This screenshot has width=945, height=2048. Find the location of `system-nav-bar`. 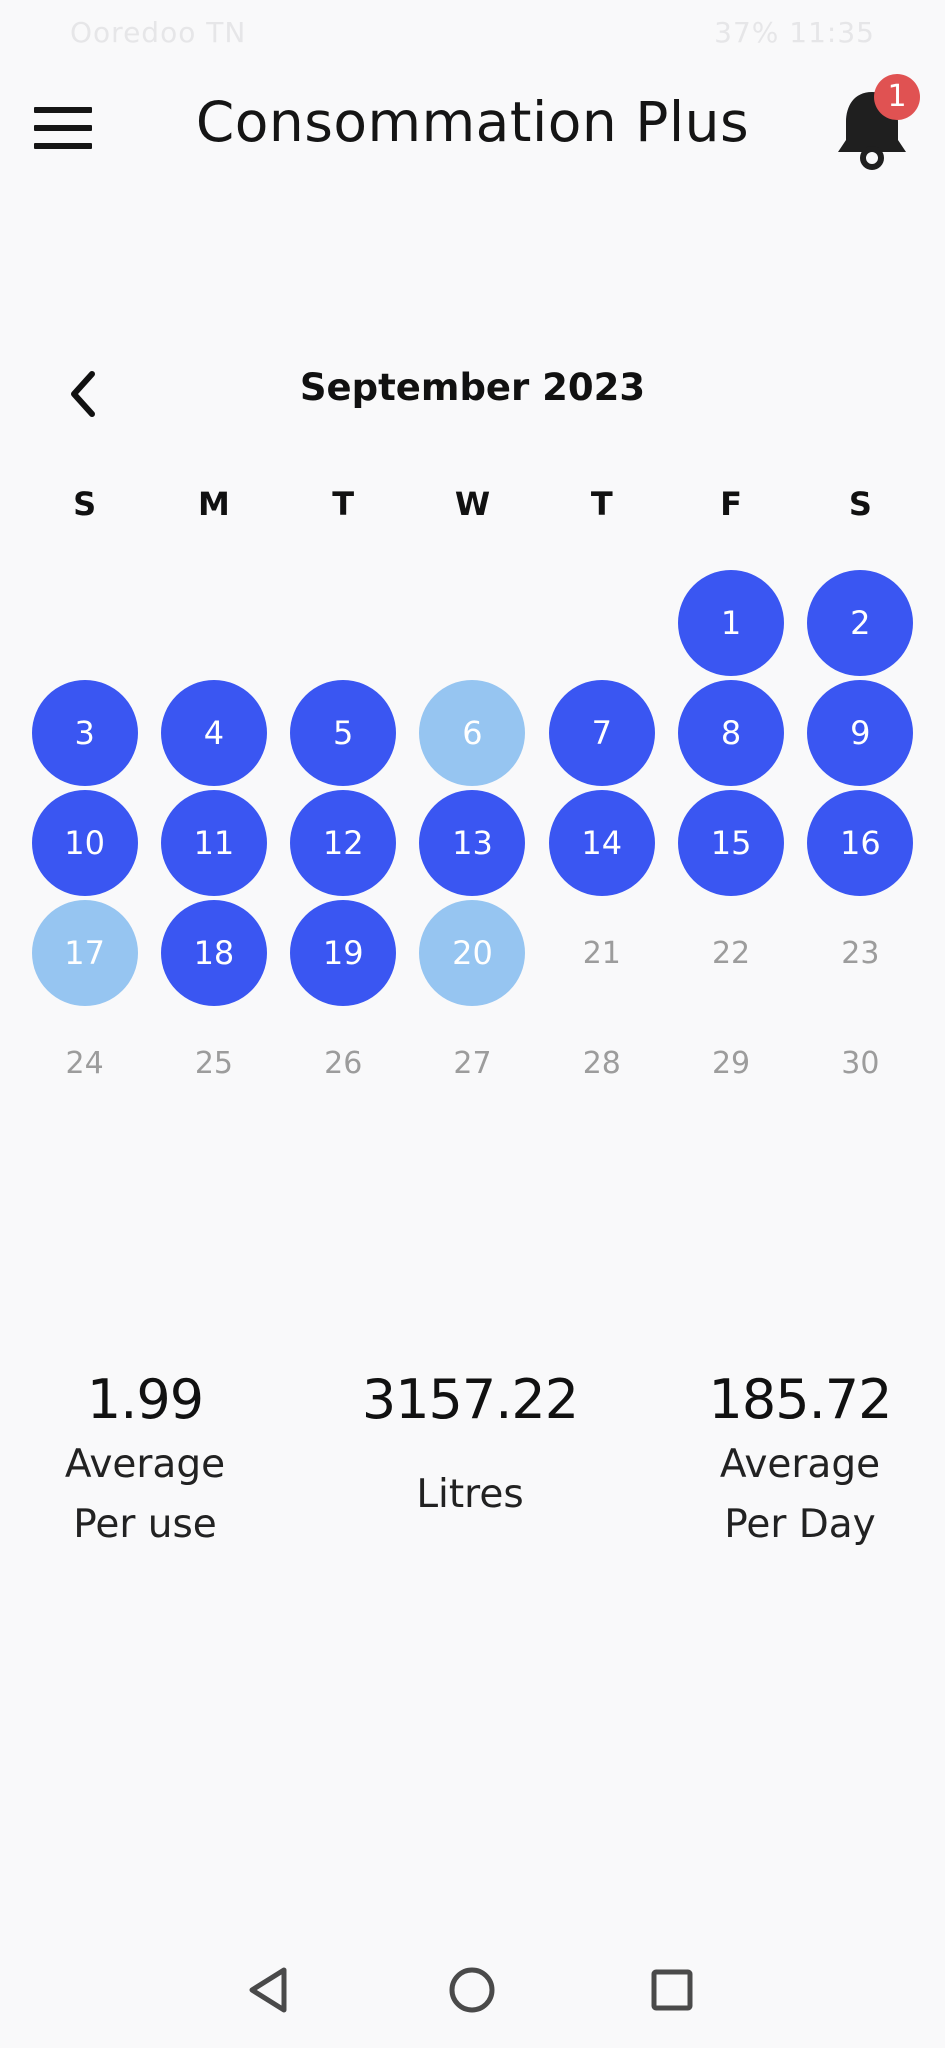

system-nav-bar is located at coordinates (472, 1994).